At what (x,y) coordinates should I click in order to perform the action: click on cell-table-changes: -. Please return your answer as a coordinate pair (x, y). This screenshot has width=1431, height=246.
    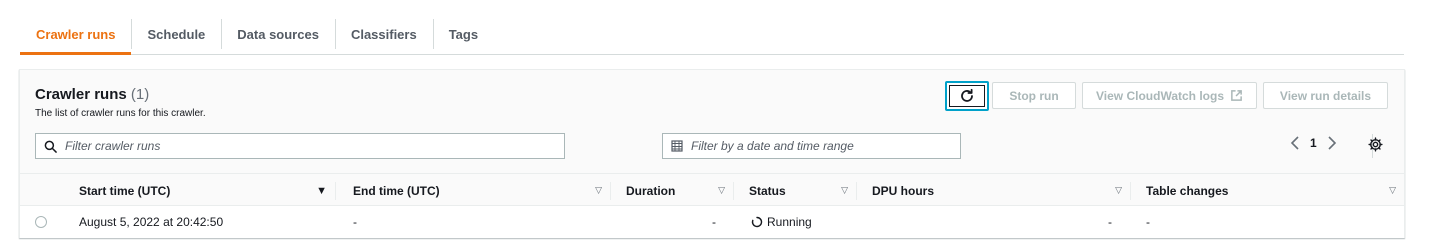
    Looking at the image, I should click on (1148, 222).